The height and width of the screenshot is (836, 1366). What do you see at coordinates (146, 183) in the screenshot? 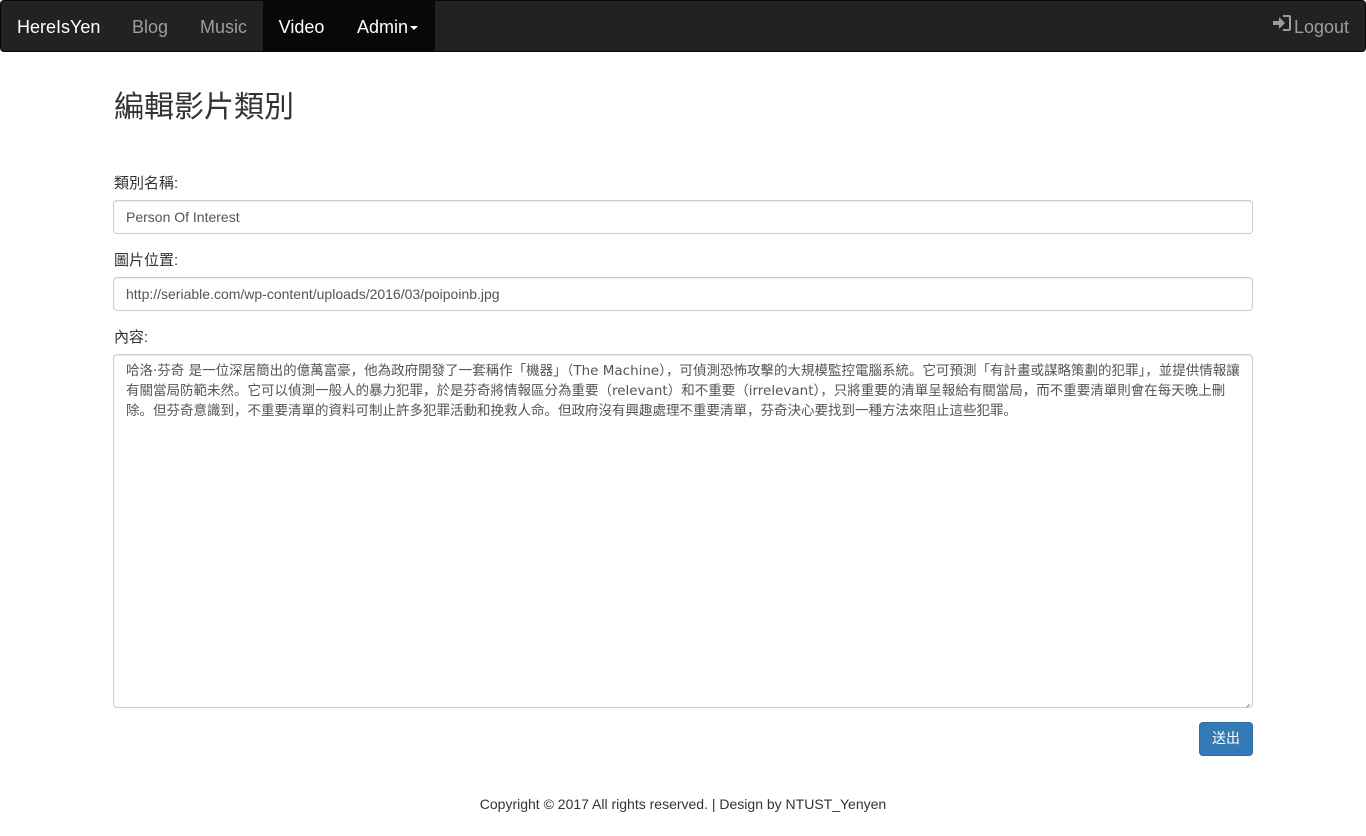
I see `category-name-label: 類別名稱:` at bounding box center [146, 183].